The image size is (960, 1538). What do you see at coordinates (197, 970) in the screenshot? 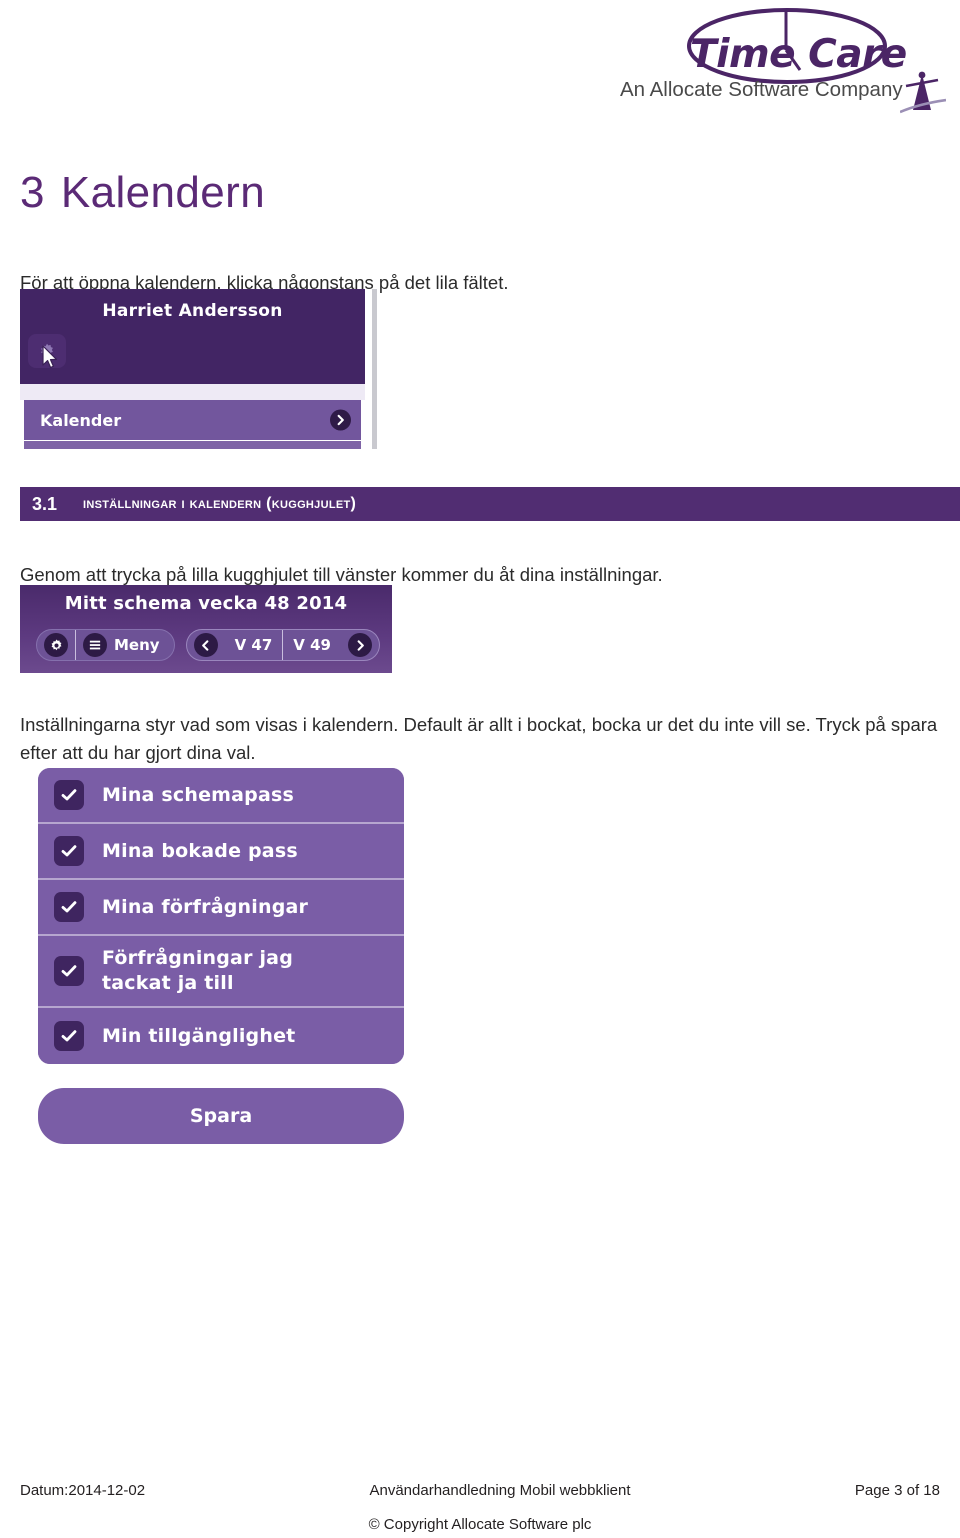
I see `settings-item-label: Förfrågningar jag tackat ja till` at bounding box center [197, 970].